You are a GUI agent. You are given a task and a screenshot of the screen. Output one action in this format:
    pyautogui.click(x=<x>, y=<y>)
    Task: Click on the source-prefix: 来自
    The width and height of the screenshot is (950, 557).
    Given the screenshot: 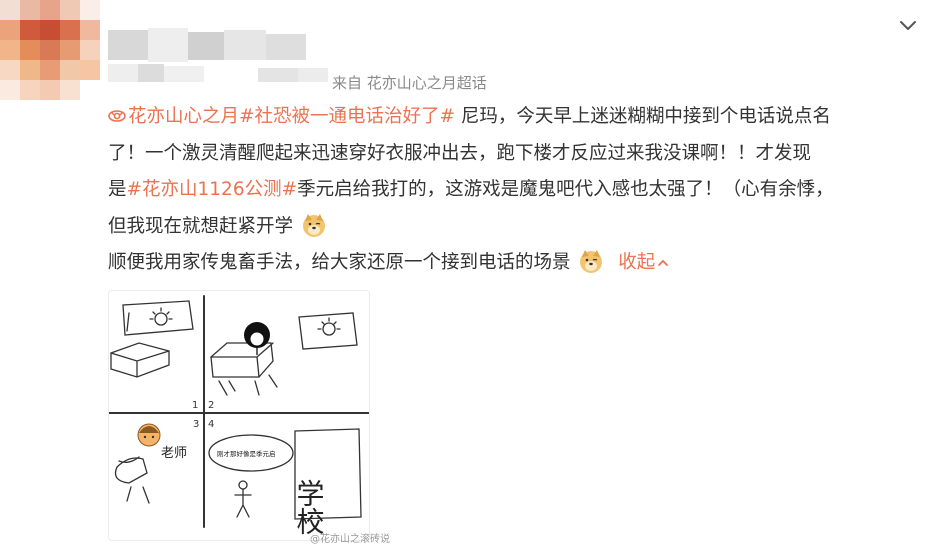 What is the action you would take?
    pyautogui.click(x=347, y=83)
    